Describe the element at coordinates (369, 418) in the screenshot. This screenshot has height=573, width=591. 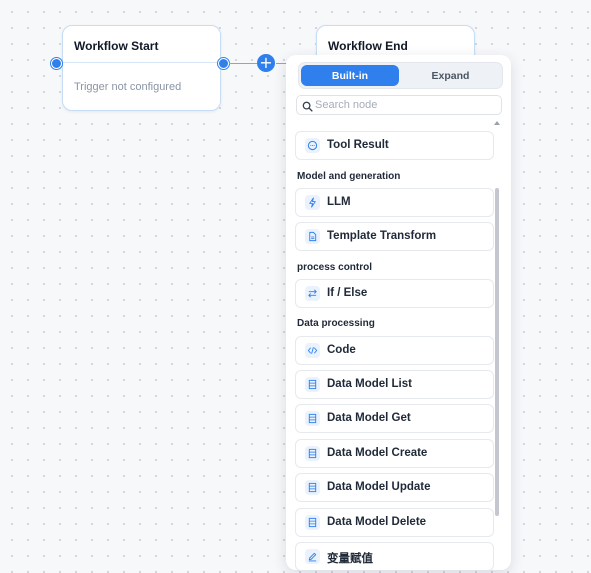
I see `node-item-label: Data Model Get` at that location.